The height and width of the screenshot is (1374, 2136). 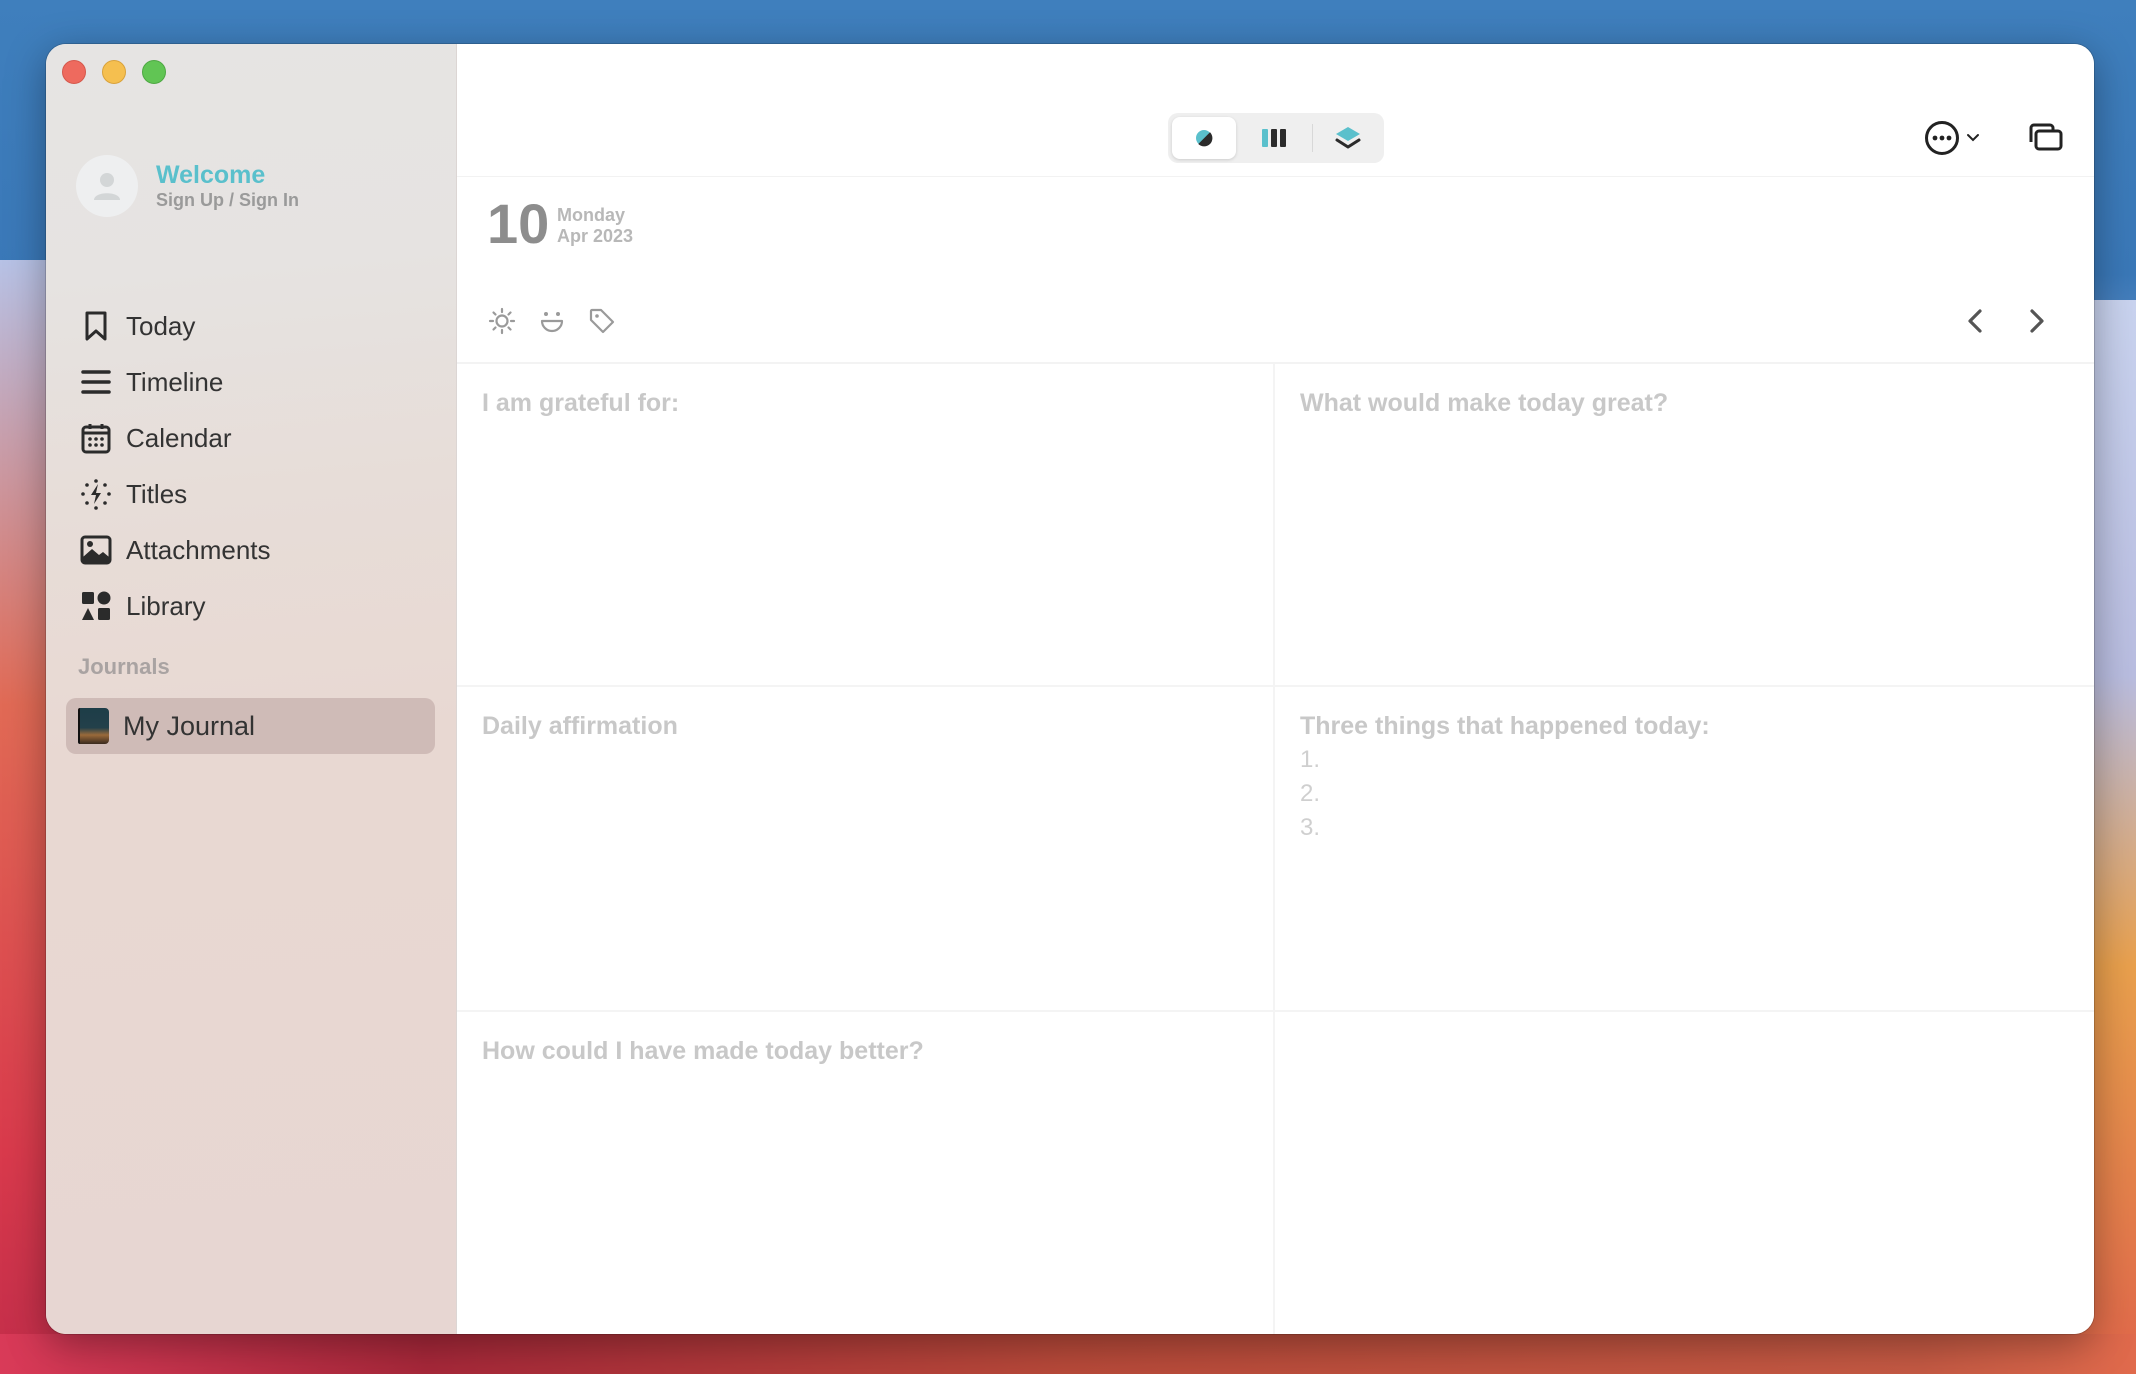 What do you see at coordinates (595, 236) in the screenshot?
I see `entry-month-year: Apr 2023` at bounding box center [595, 236].